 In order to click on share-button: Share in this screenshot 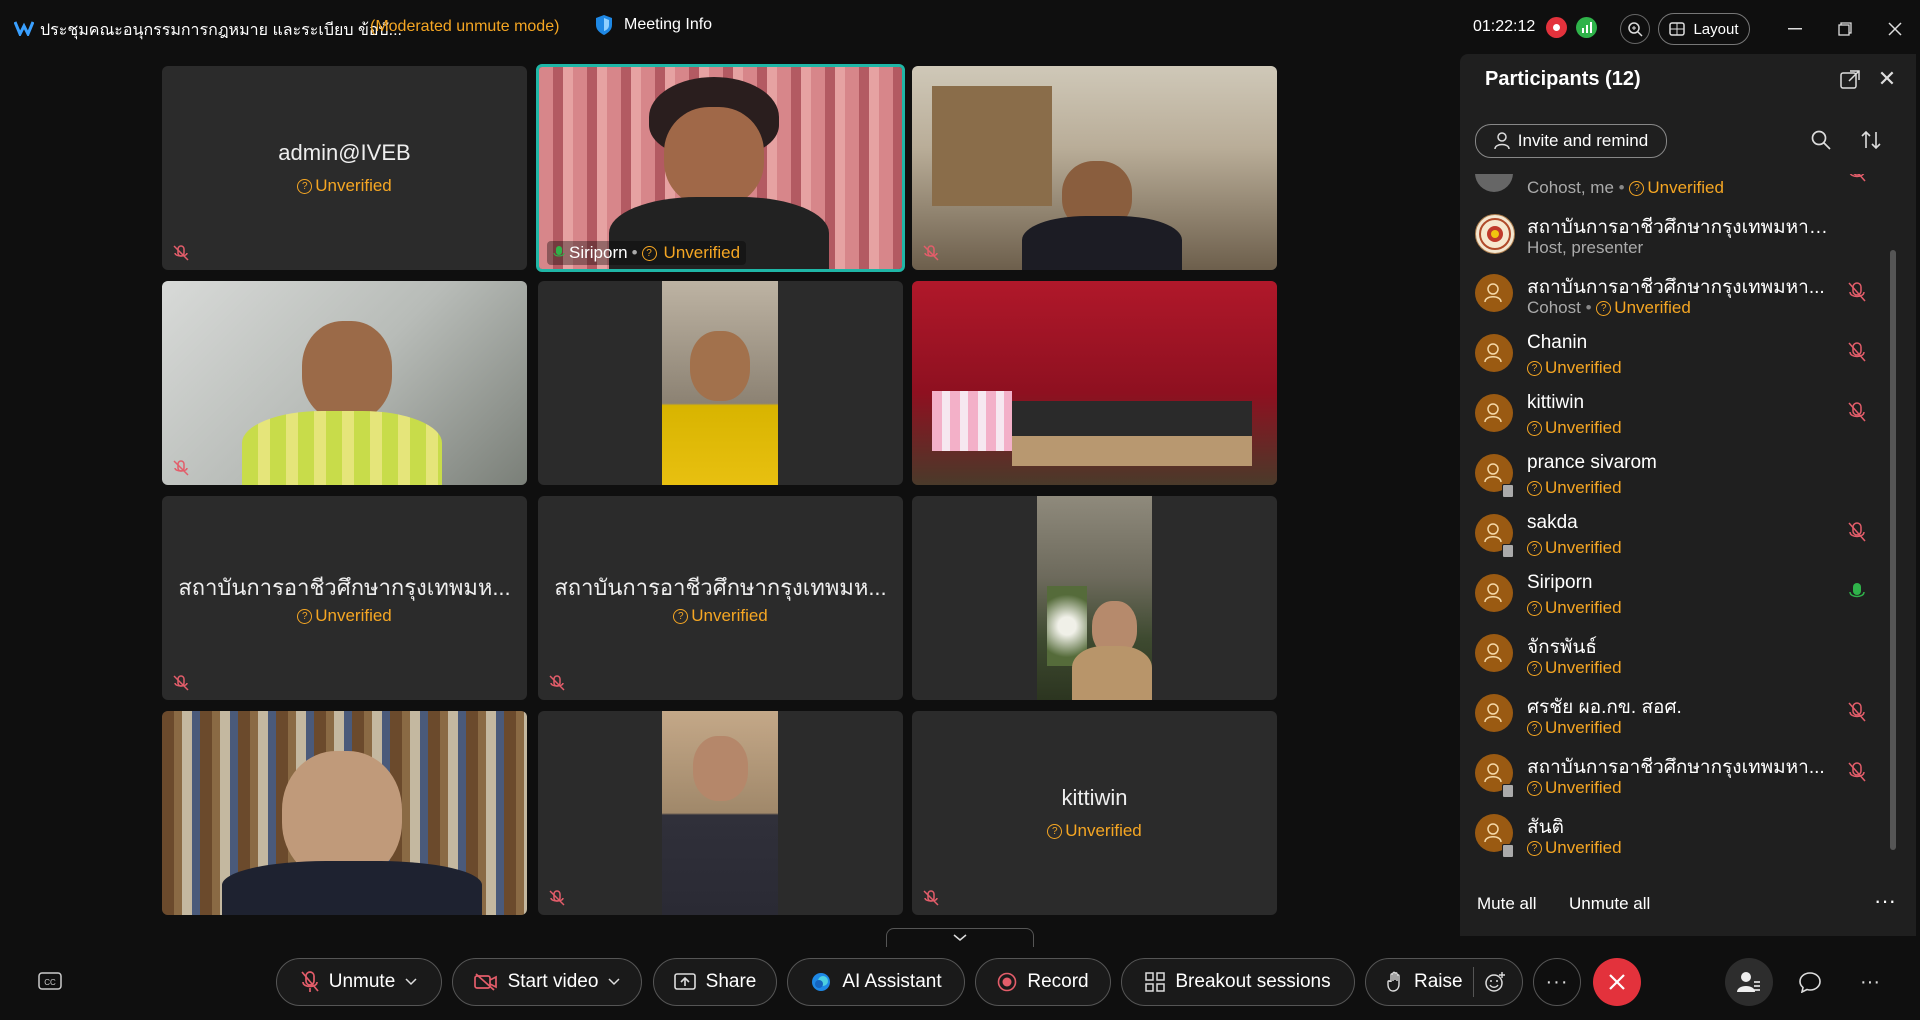, I will do `click(715, 982)`.